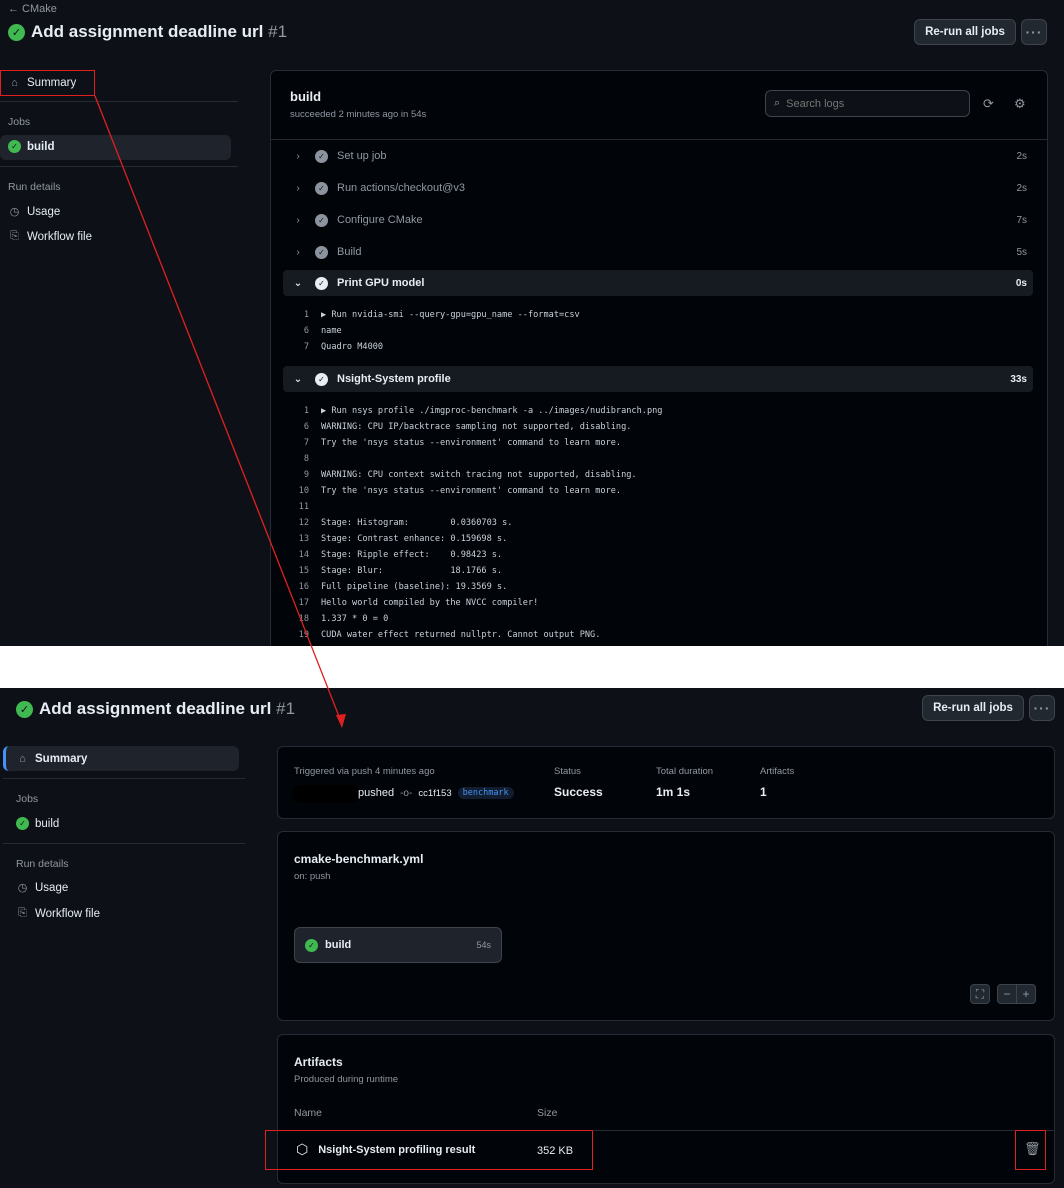 The width and height of the screenshot is (1064, 1188). Describe the element at coordinates (1026, 994) in the screenshot. I see `zoom-in-button: +` at that location.